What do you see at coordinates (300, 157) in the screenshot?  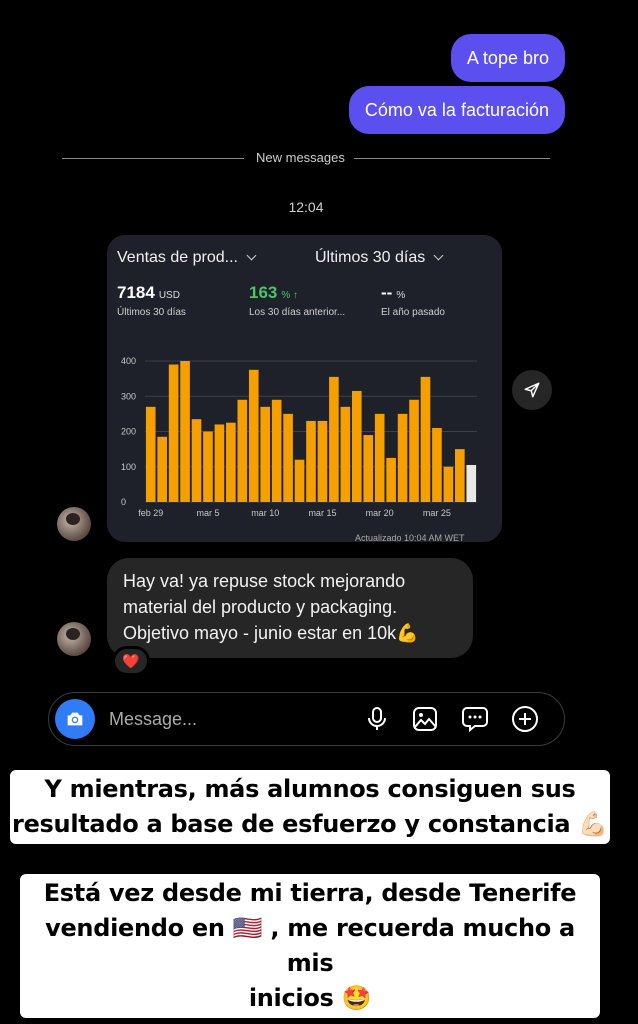 I see `divider-label: New messages` at bounding box center [300, 157].